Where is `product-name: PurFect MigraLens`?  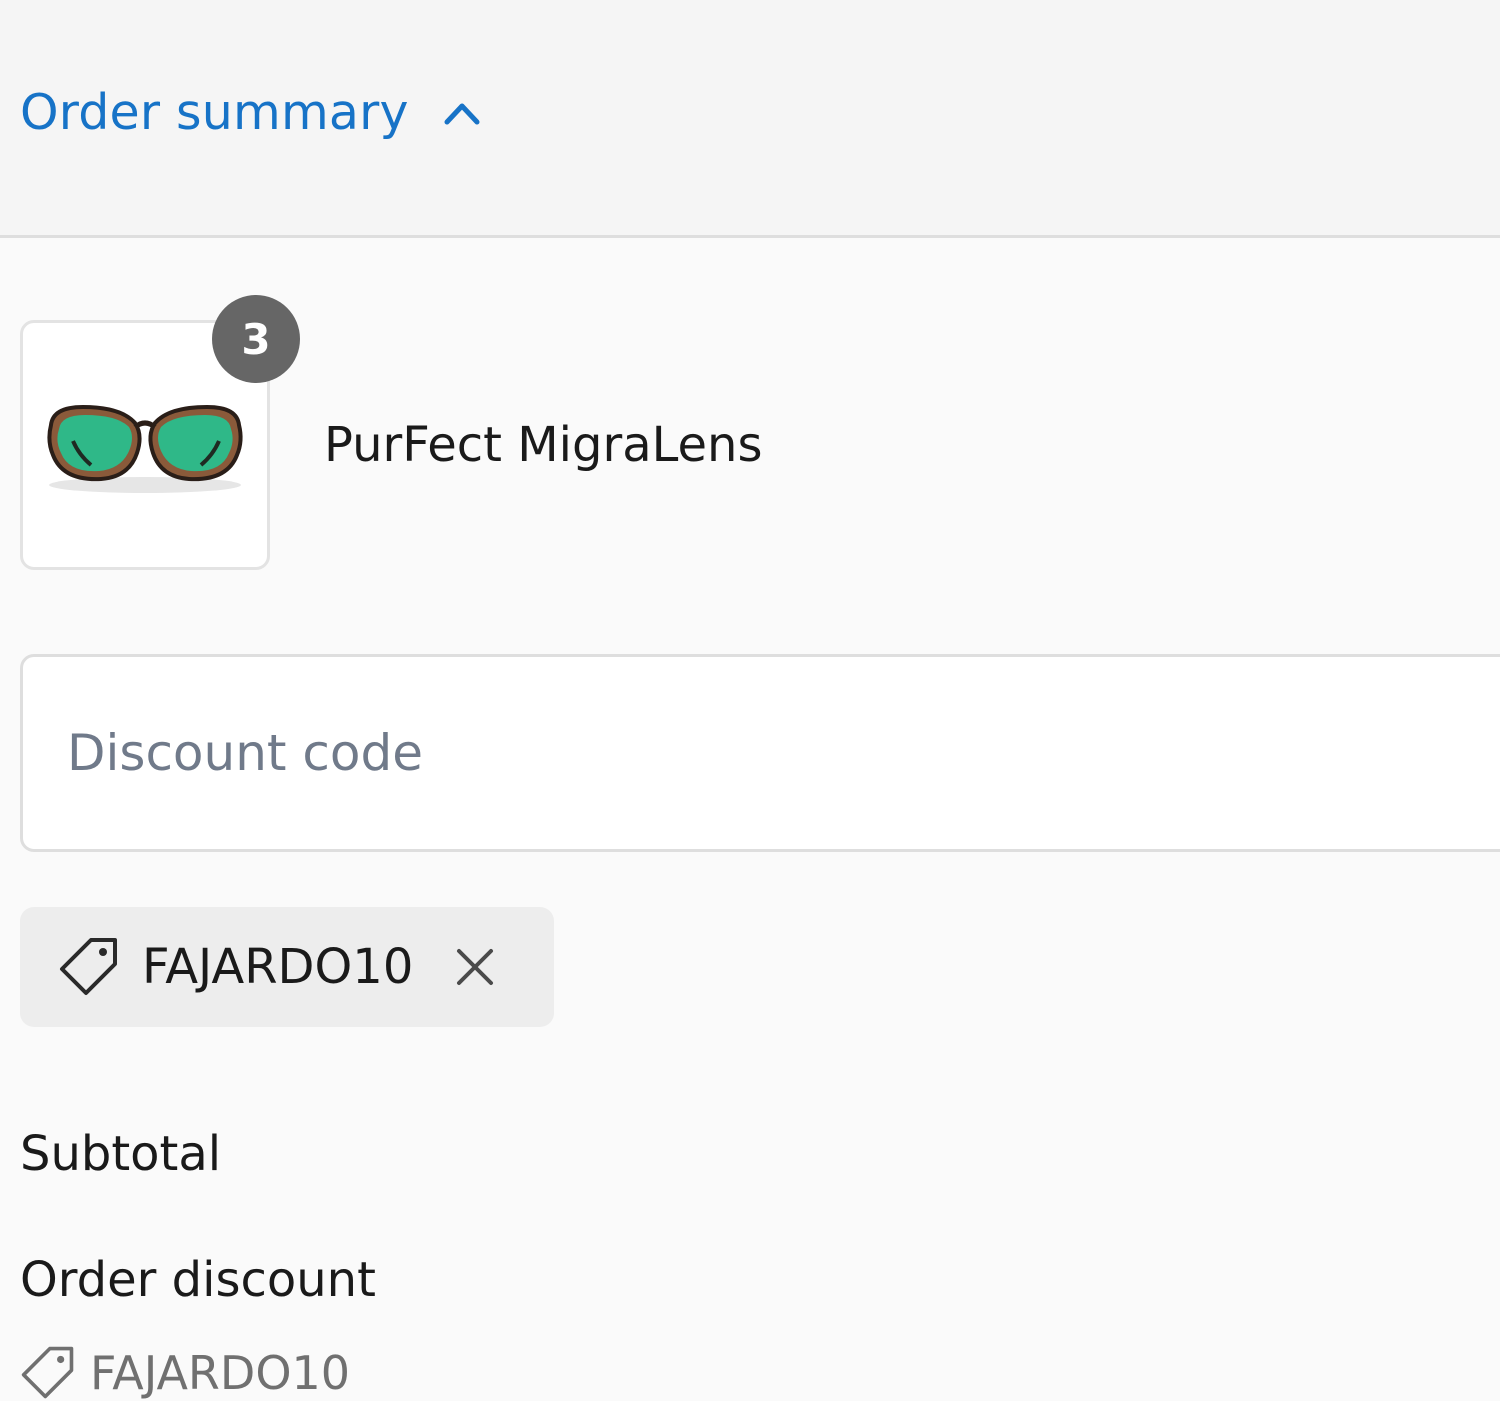 product-name: PurFect MigraLens is located at coordinates (543, 445).